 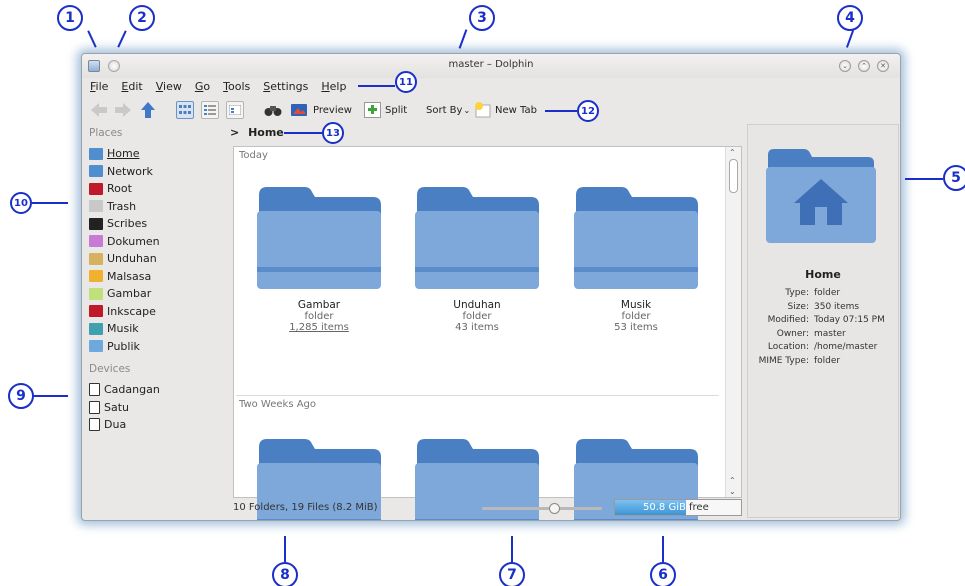 I want to click on forward-button, so click(x=123, y=110).